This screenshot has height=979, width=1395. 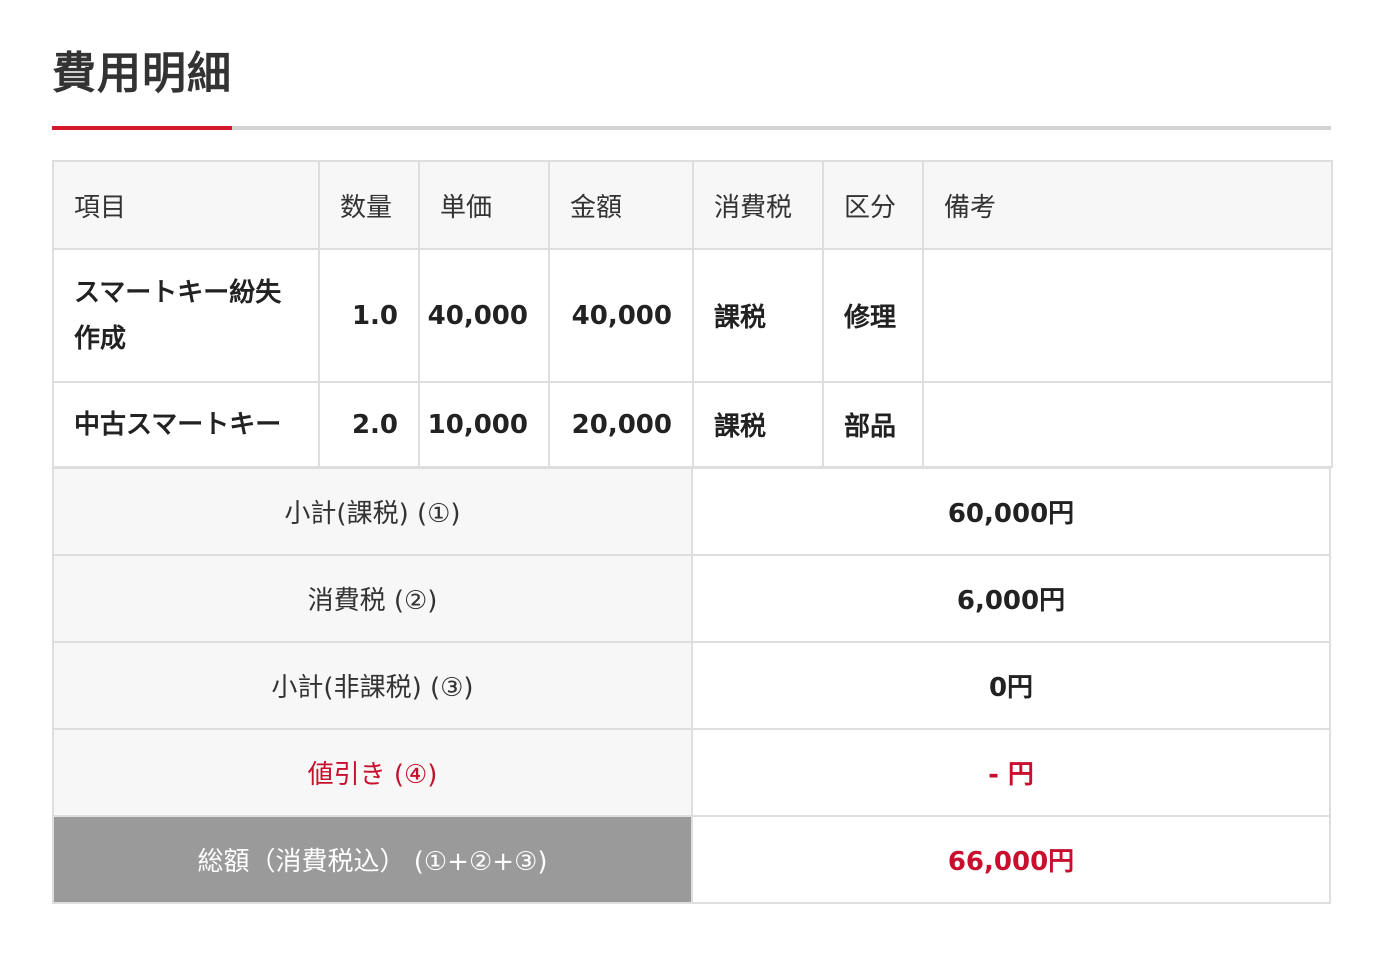 I want to click on header-tax: 消費税, so click(x=758, y=205).